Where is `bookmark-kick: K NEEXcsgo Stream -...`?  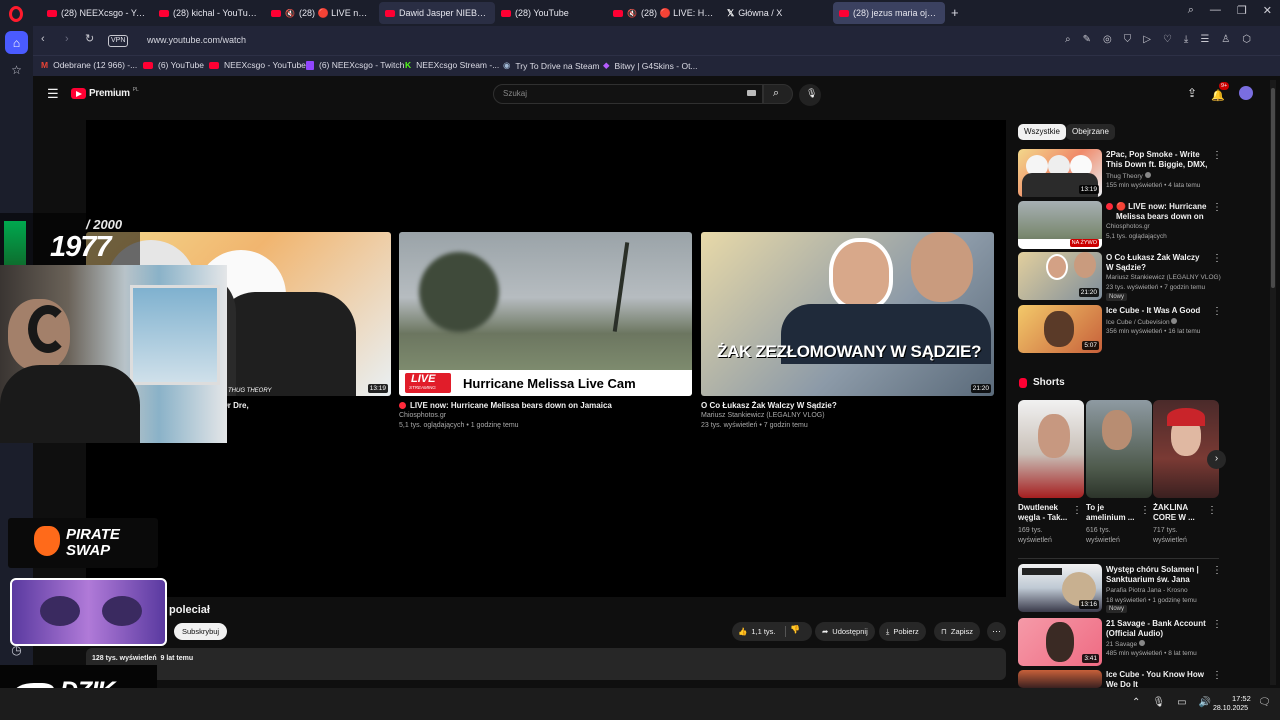 bookmark-kick: K NEEXcsgo Stream -... is located at coordinates (452, 65).